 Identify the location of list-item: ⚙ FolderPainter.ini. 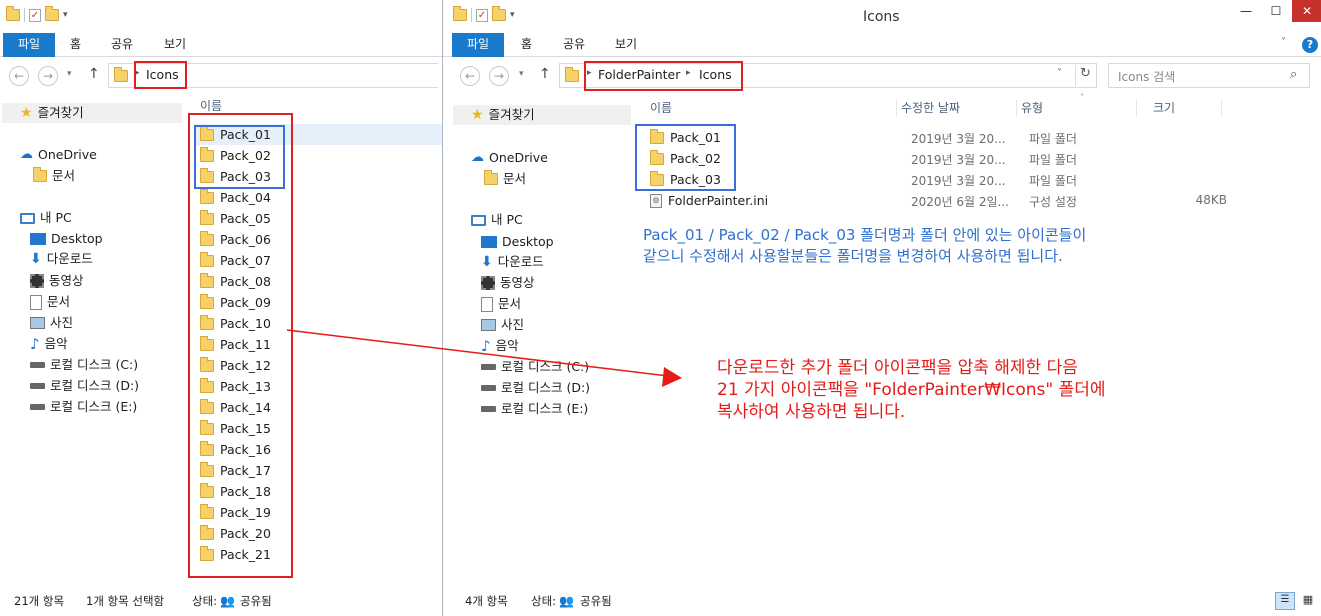
(709, 200).